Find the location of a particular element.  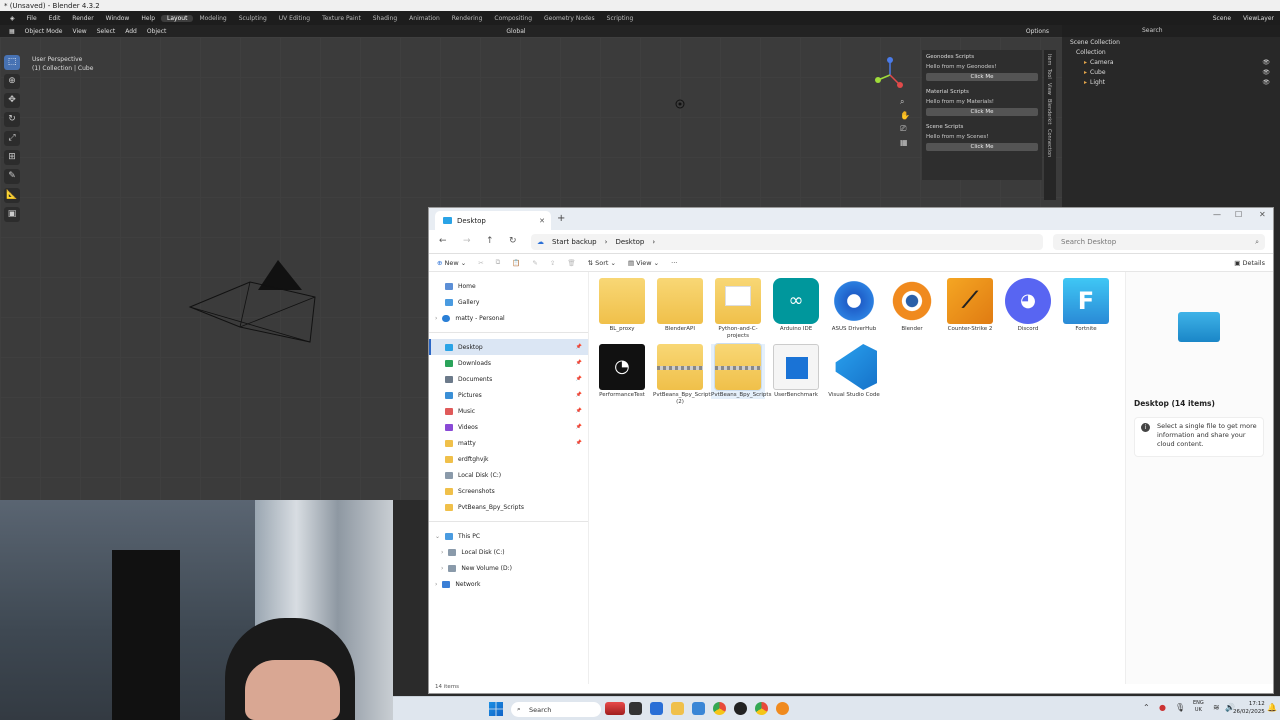

nav-drive-d: › New Volume (D:) is located at coordinates (508, 568).